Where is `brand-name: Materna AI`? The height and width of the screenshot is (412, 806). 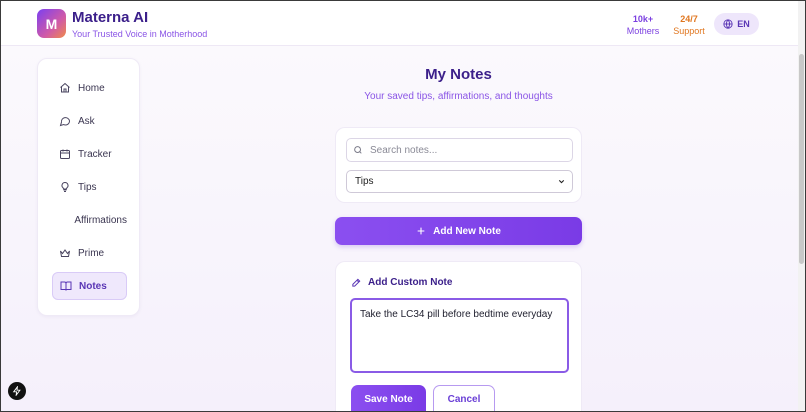 brand-name: Materna AI is located at coordinates (110, 17).